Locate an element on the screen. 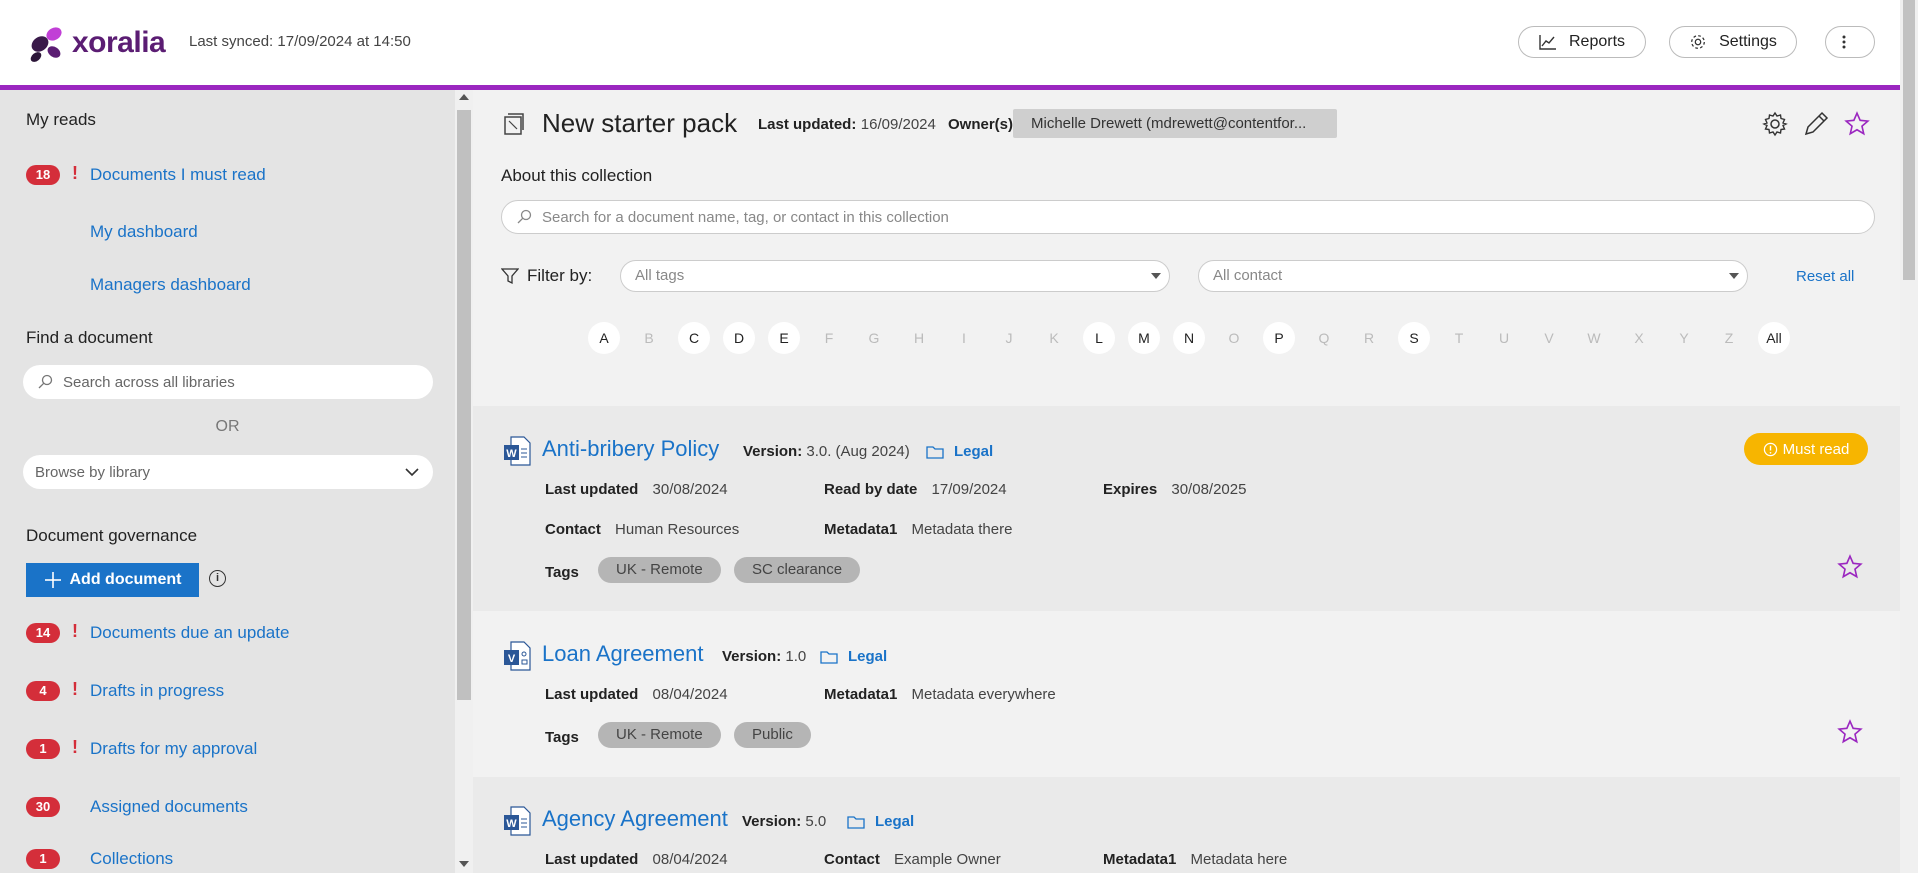 The height and width of the screenshot is (873, 1918). letter-filter-button: A is located at coordinates (604, 338).